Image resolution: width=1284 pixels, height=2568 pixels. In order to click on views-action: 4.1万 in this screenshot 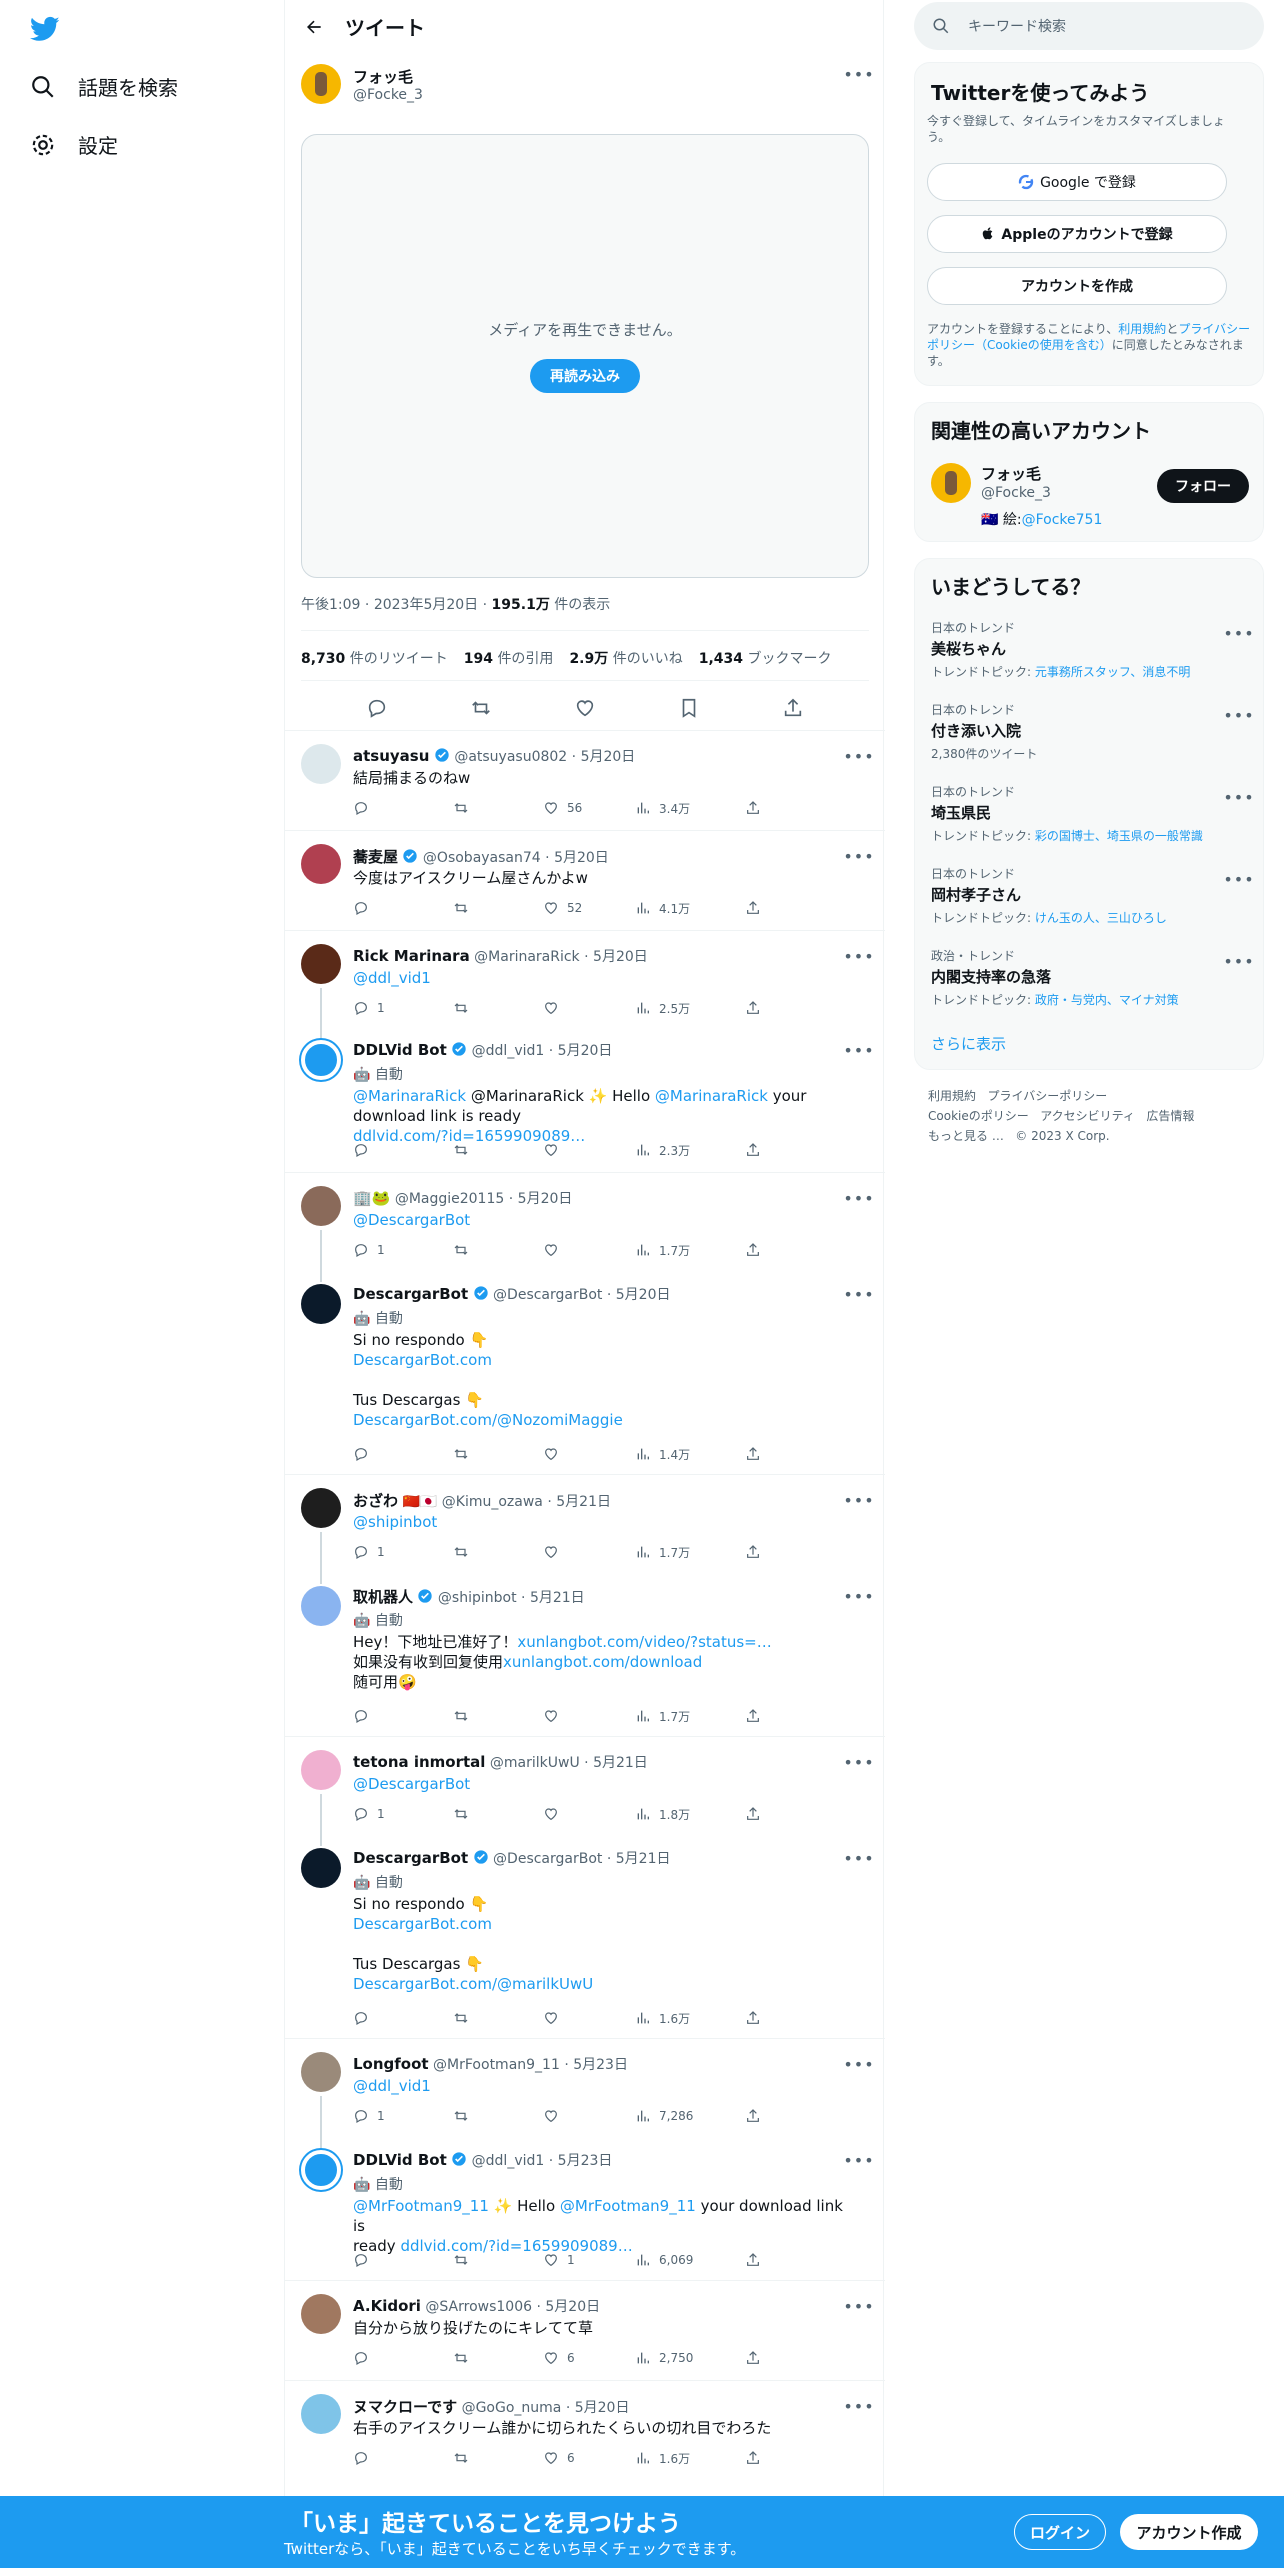, I will do `click(690, 908)`.